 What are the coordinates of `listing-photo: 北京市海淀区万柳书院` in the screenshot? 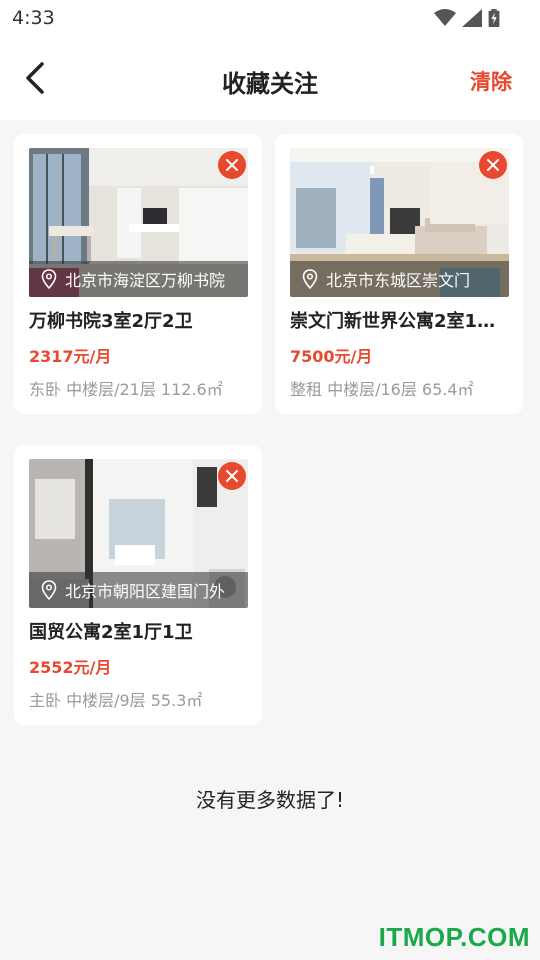 It's located at (138, 222).